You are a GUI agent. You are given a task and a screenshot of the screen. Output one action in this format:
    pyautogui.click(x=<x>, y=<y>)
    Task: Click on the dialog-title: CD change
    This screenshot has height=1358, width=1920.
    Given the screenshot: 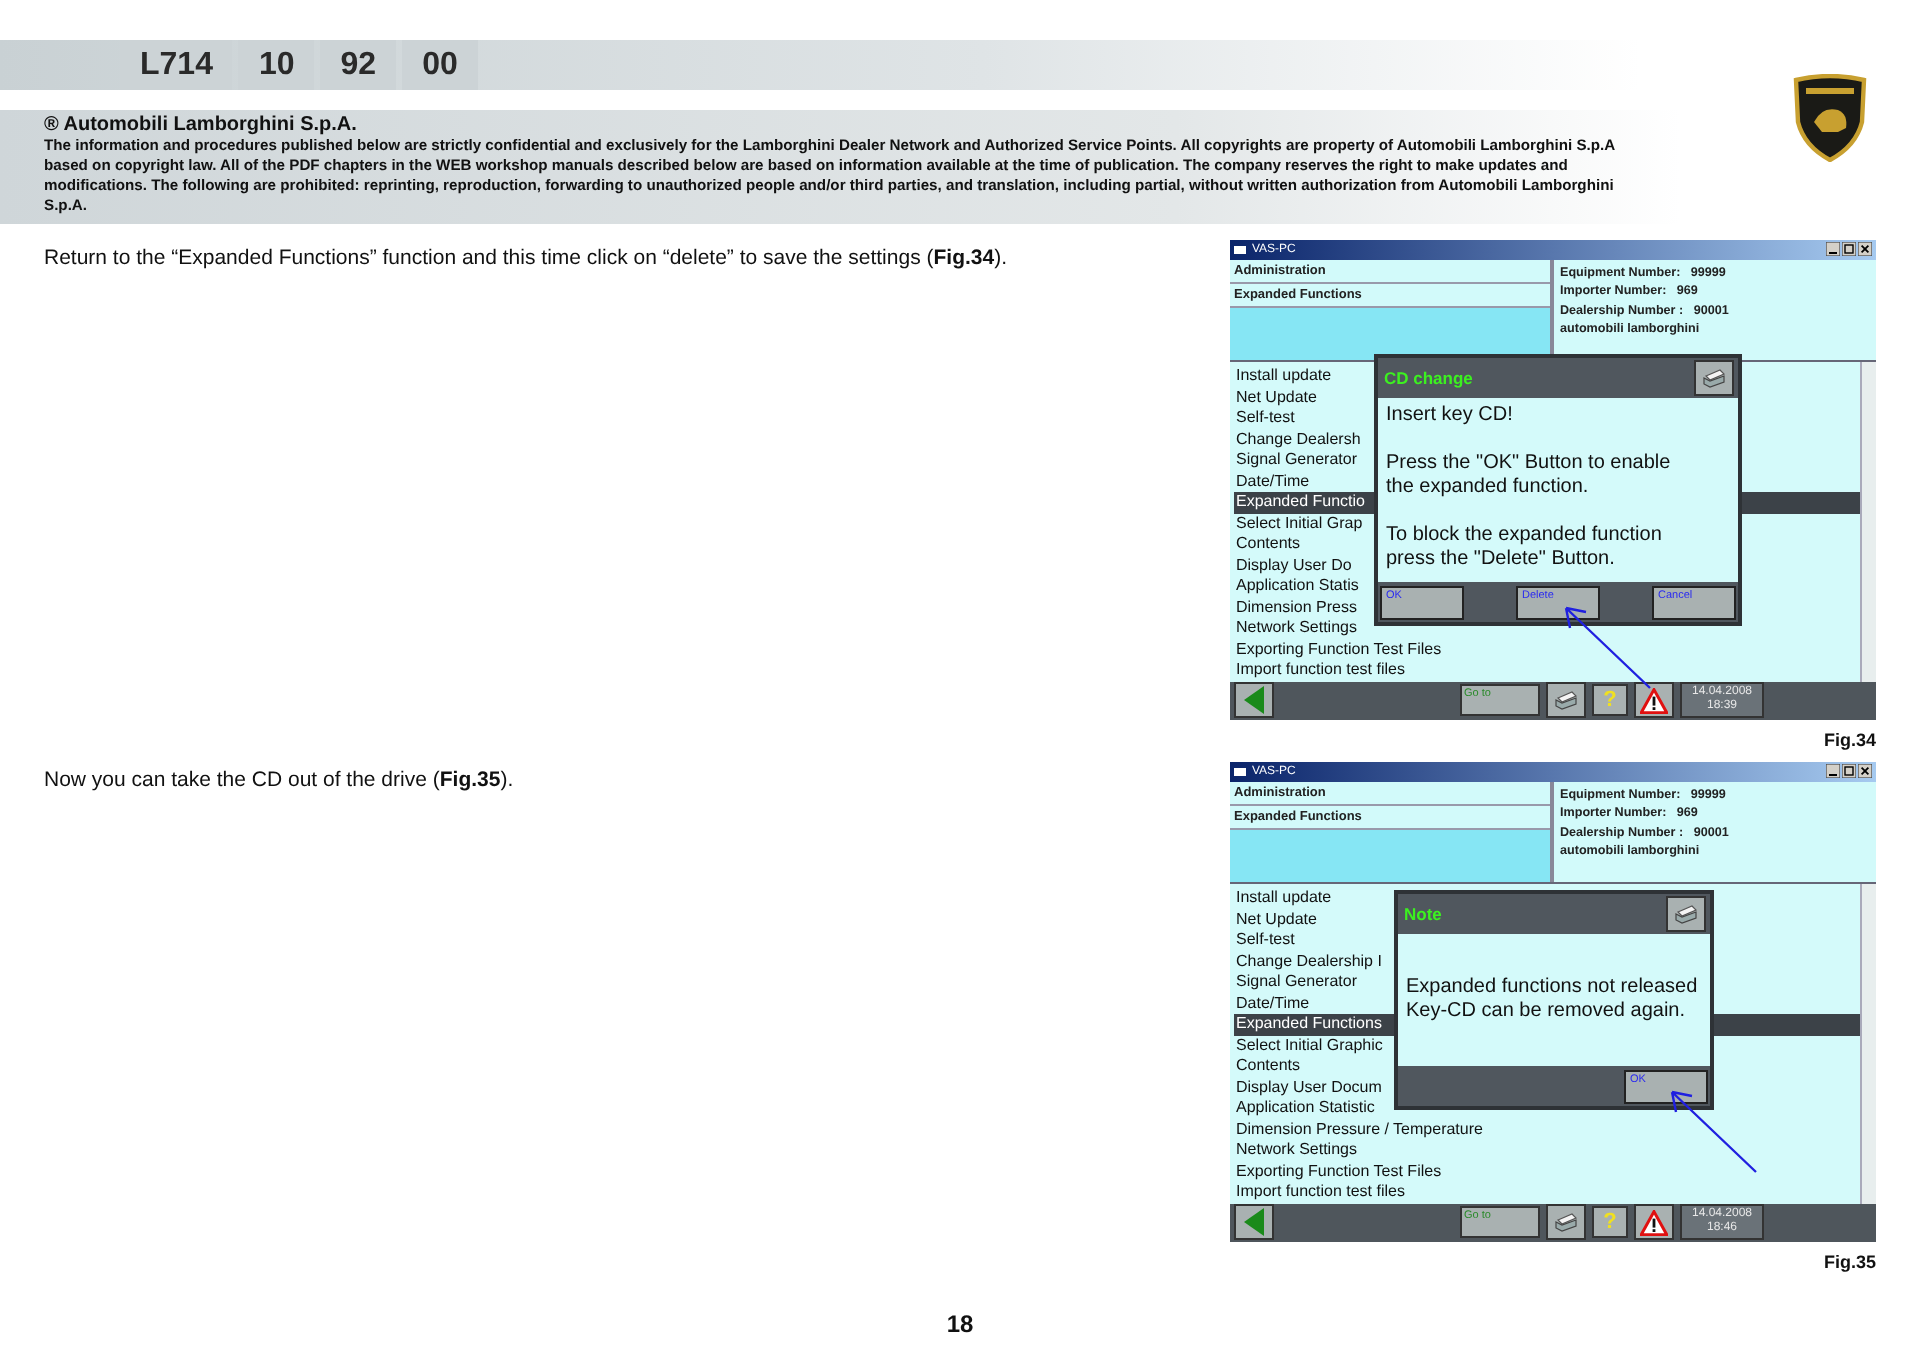 What is the action you would take?
    pyautogui.click(x=1428, y=378)
    